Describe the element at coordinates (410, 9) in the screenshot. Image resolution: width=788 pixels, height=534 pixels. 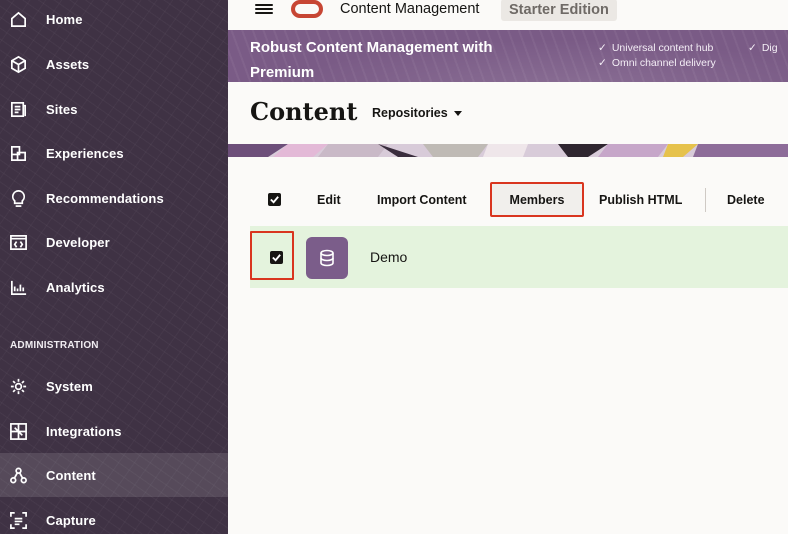
I see `app-title: Content Management` at that location.